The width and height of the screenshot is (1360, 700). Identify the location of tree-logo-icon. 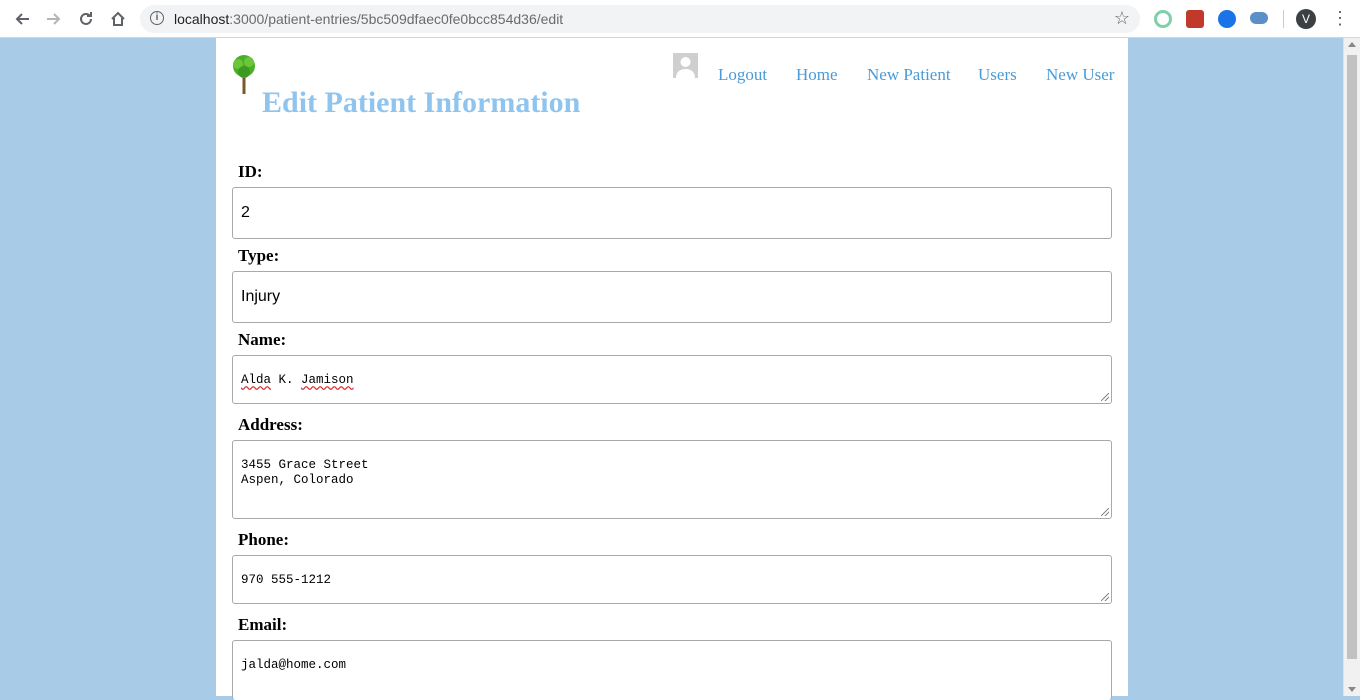
(244, 74).